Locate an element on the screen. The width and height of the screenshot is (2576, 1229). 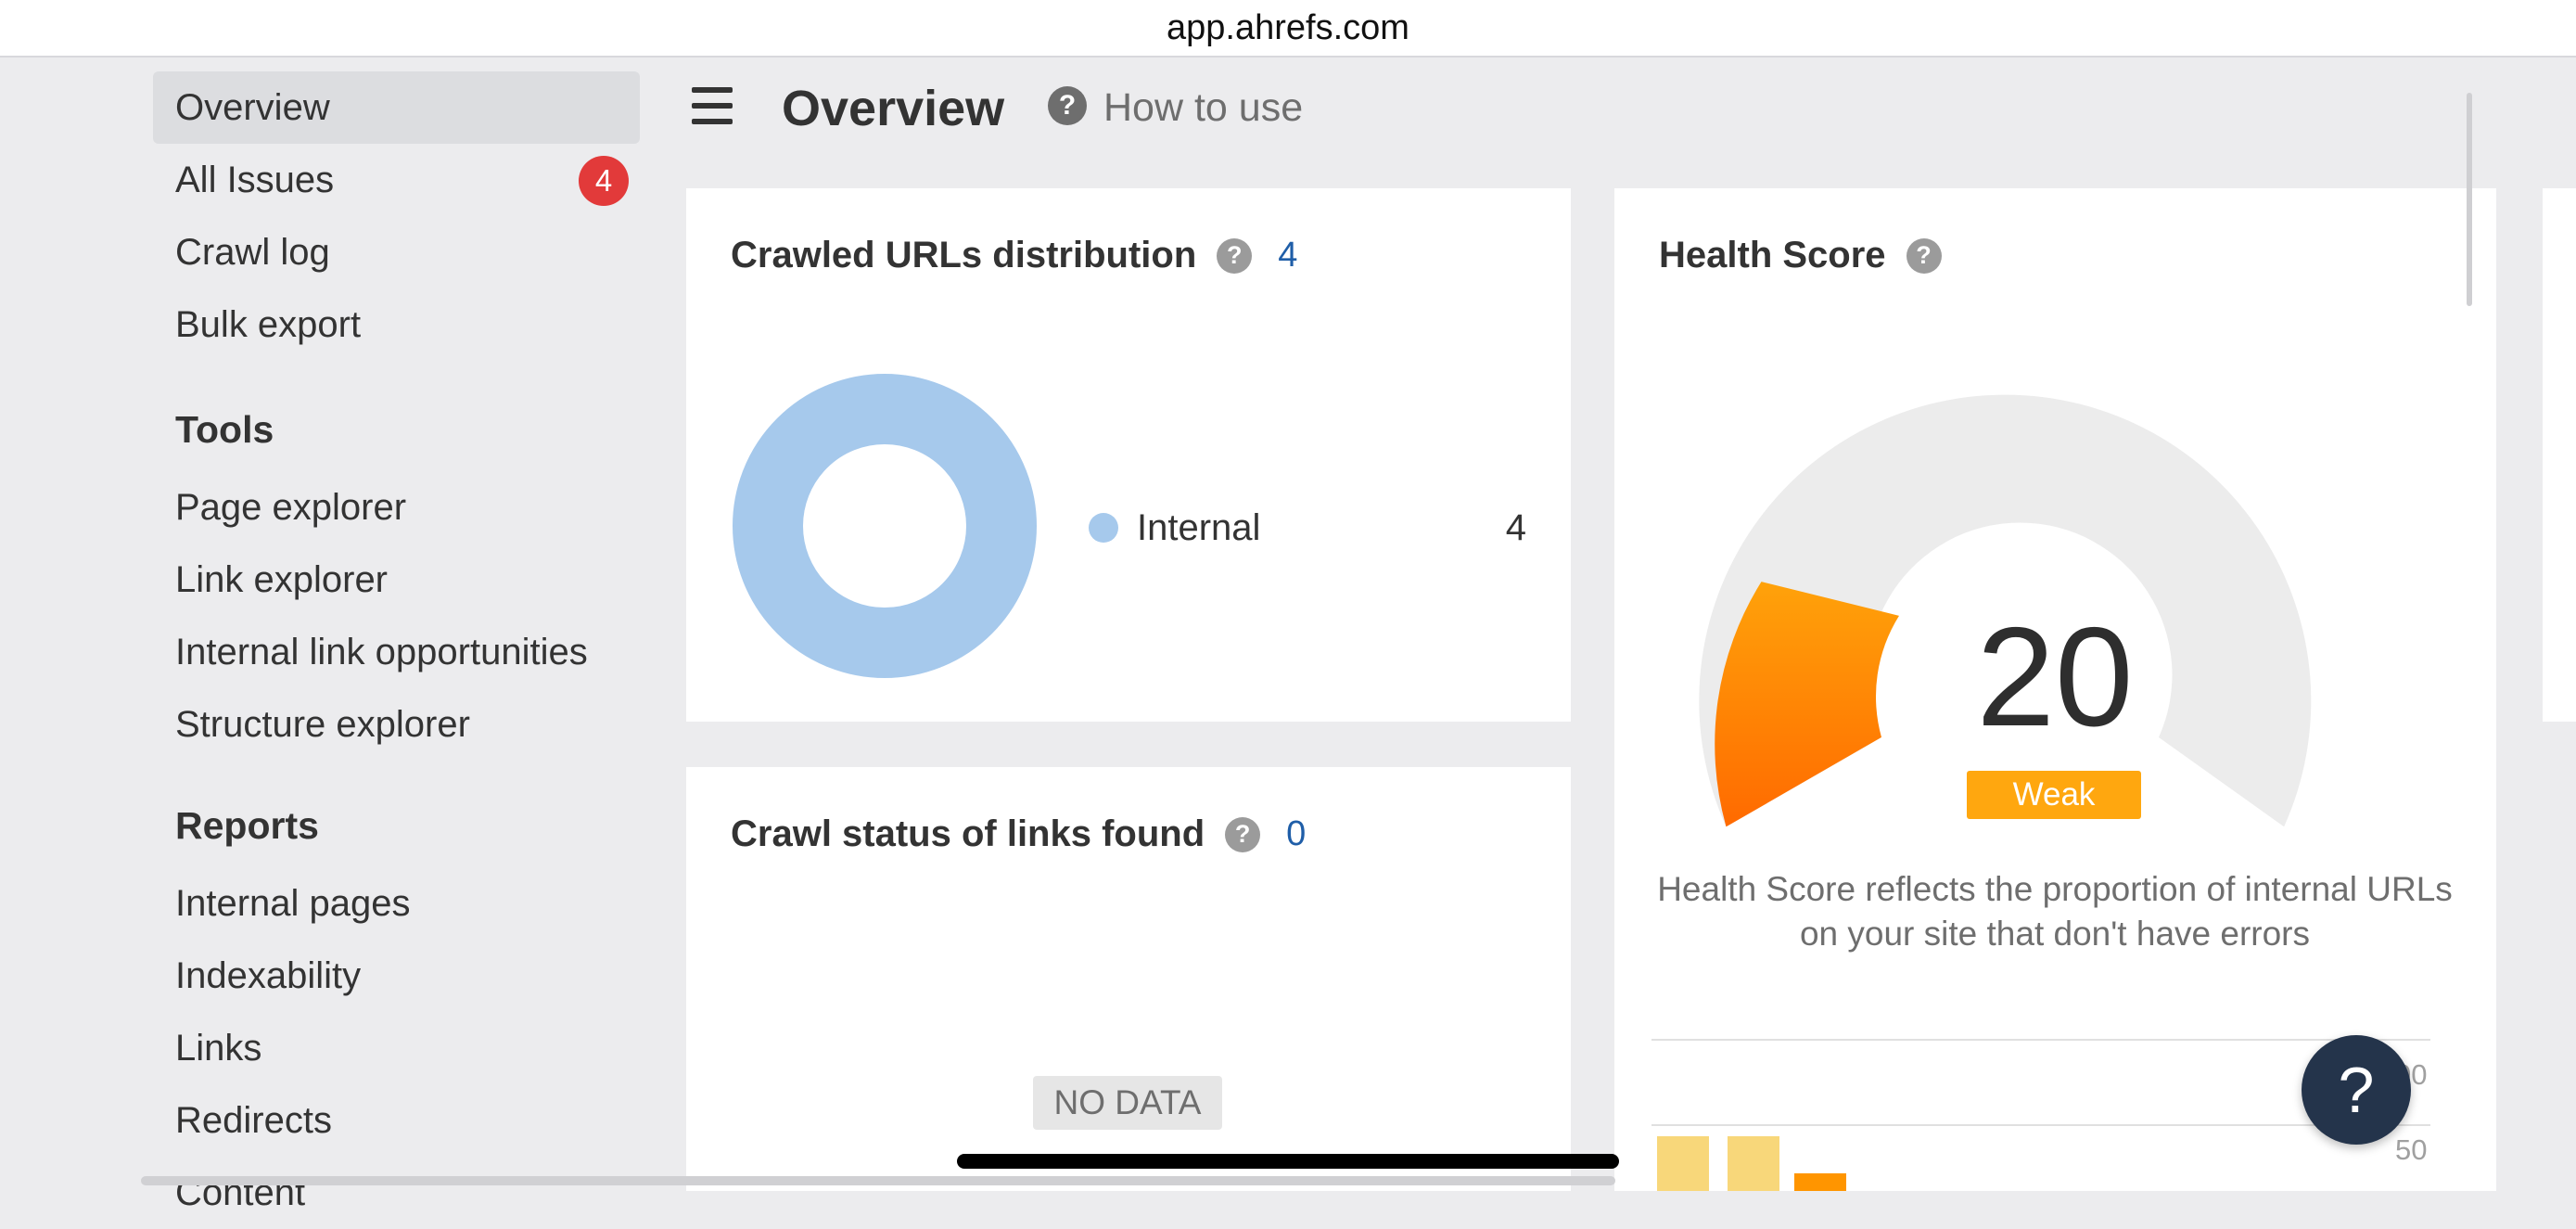
legend-label: Internal is located at coordinates (1199, 527).